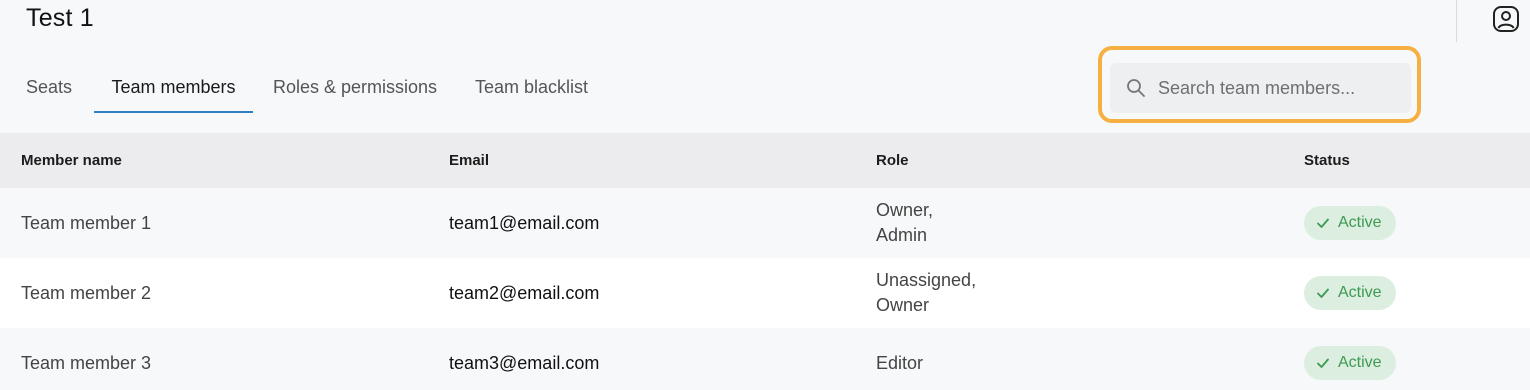 The width and height of the screenshot is (1530, 390). I want to click on member-email: team3@email.com, so click(524, 362).